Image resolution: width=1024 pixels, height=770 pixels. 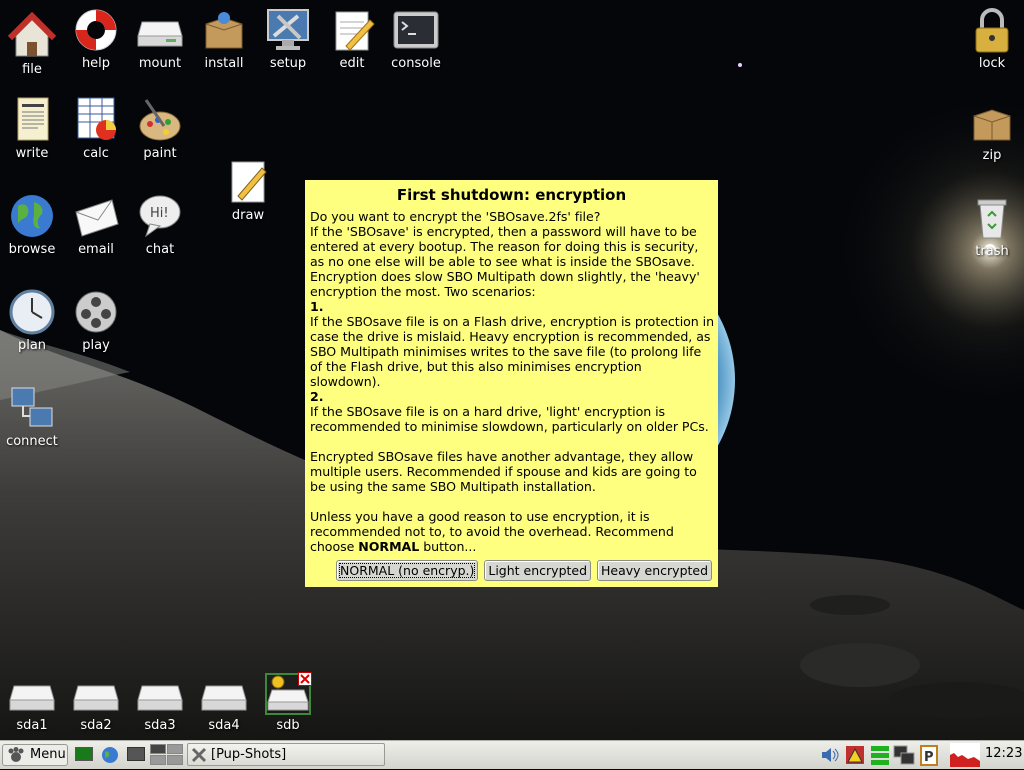 I want to click on terminal-launch-icon, so click(x=136, y=754).